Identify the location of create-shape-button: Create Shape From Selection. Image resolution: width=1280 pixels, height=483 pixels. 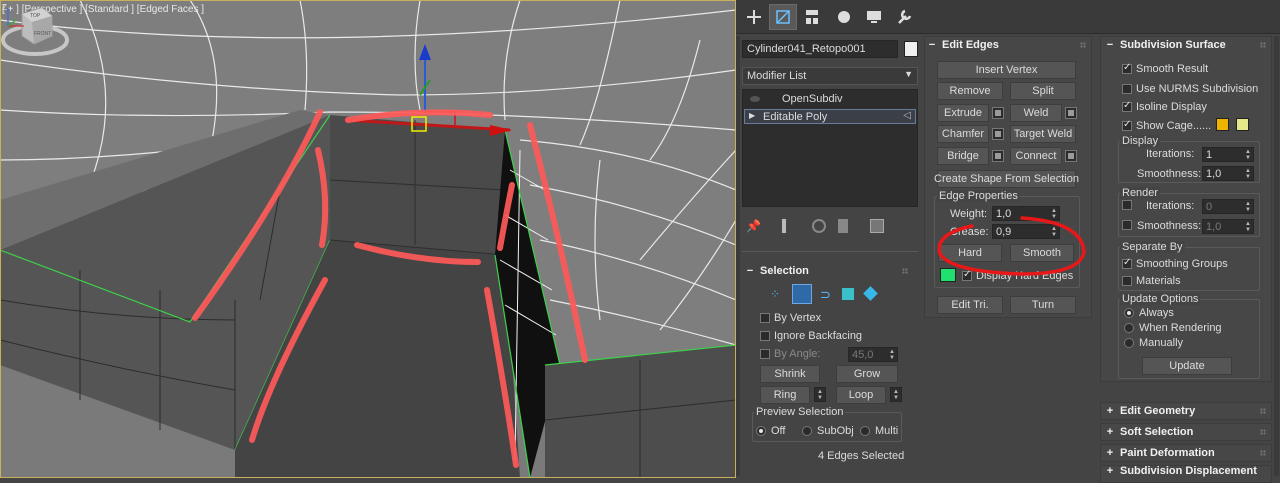
(1006, 179).